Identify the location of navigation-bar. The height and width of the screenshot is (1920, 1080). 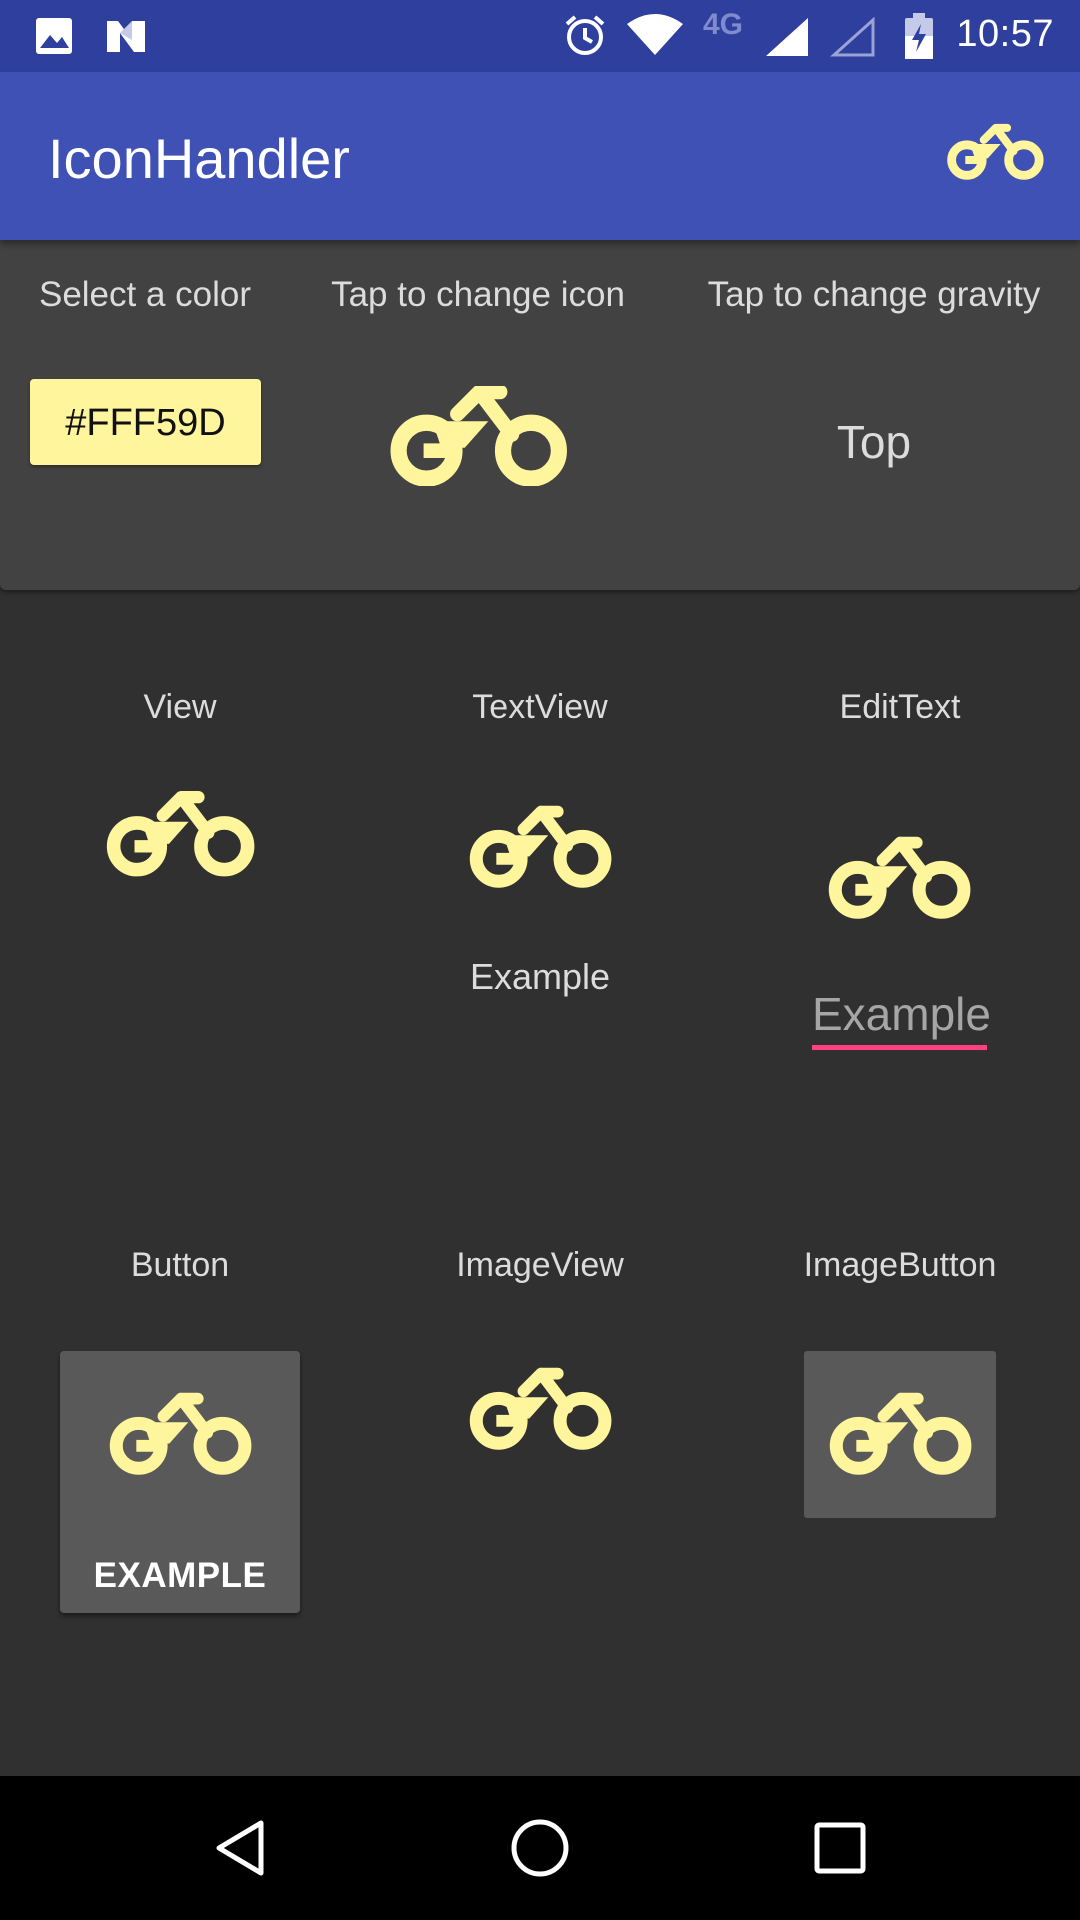
(540, 1848).